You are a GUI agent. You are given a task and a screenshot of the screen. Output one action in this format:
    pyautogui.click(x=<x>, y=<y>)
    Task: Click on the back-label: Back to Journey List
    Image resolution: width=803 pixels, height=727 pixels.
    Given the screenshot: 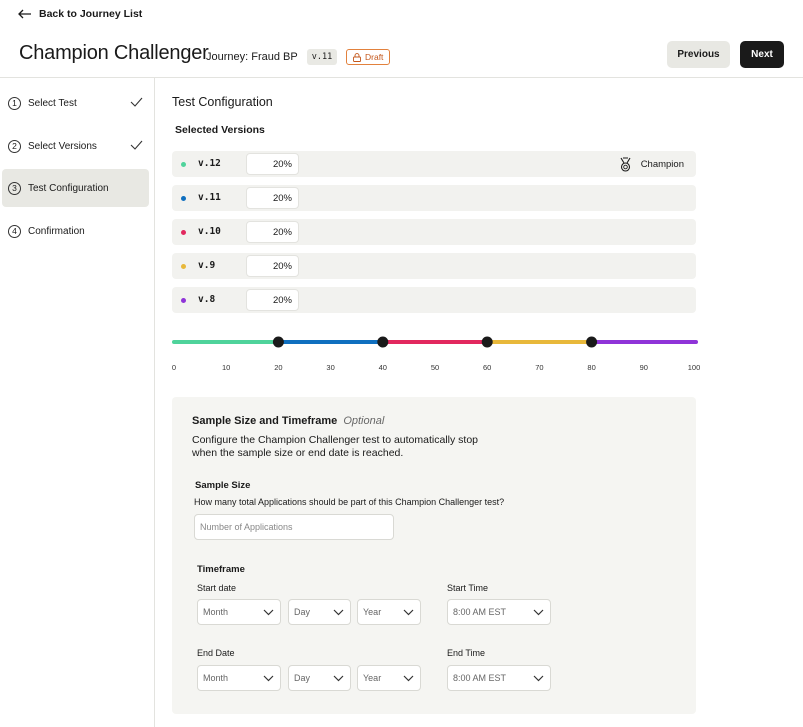 What is the action you would take?
    pyautogui.click(x=91, y=14)
    